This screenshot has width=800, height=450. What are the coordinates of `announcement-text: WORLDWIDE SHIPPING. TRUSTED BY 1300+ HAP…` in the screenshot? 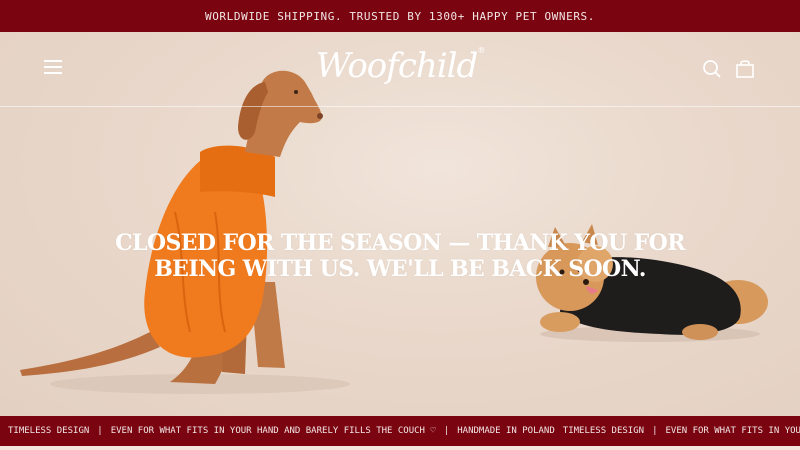 It's located at (400, 16).